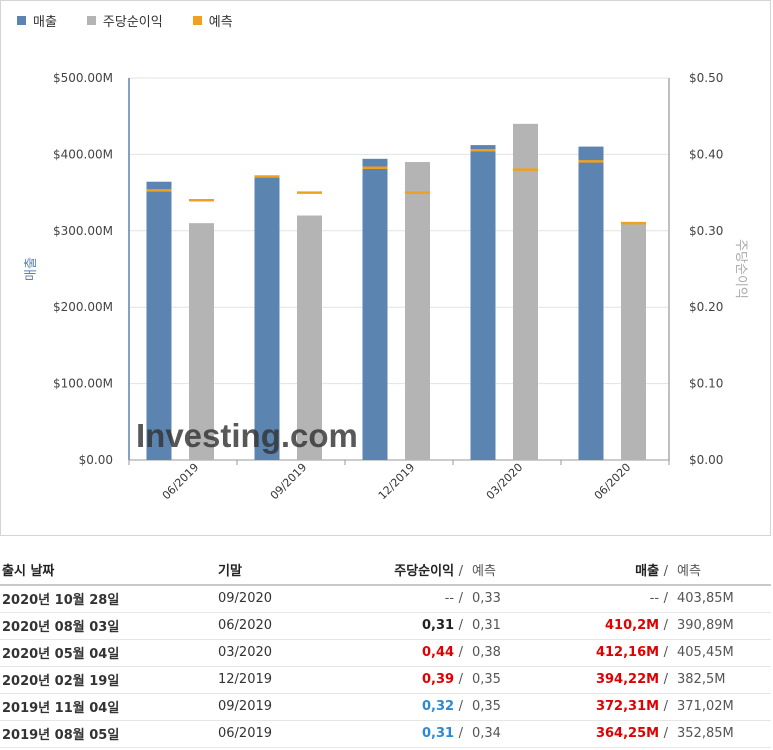 The image size is (773, 750). What do you see at coordinates (109, 570) in the screenshot?
I see `header-release-date: 출시 날짜` at bounding box center [109, 570].